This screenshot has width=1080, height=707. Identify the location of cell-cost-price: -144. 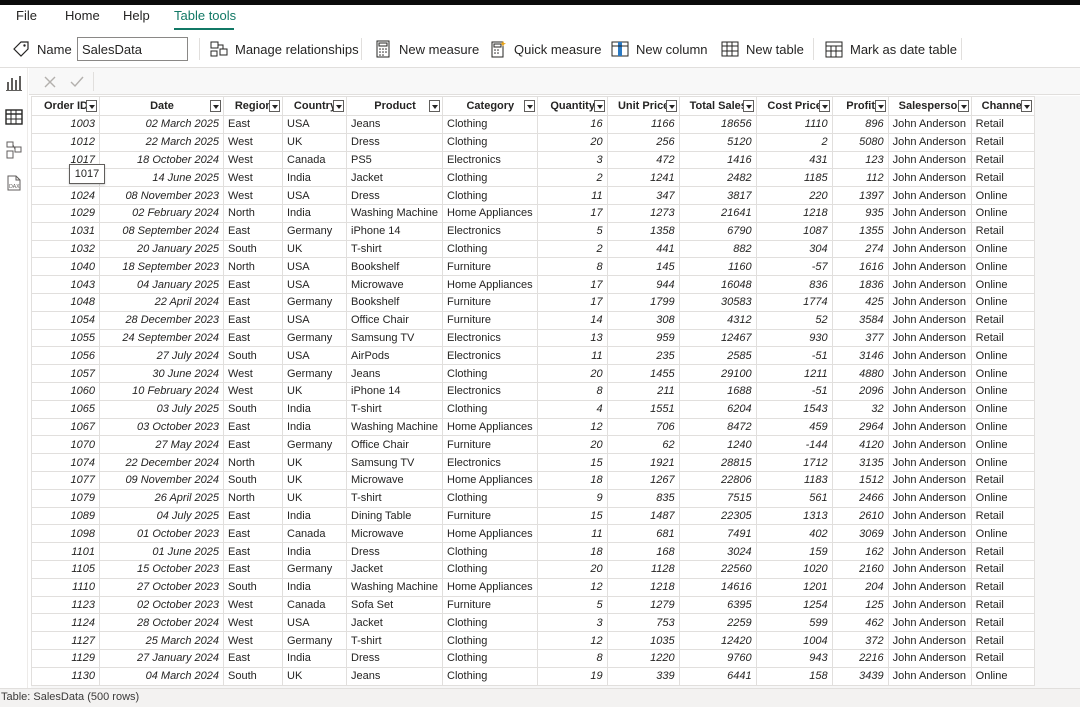
(794, 445).